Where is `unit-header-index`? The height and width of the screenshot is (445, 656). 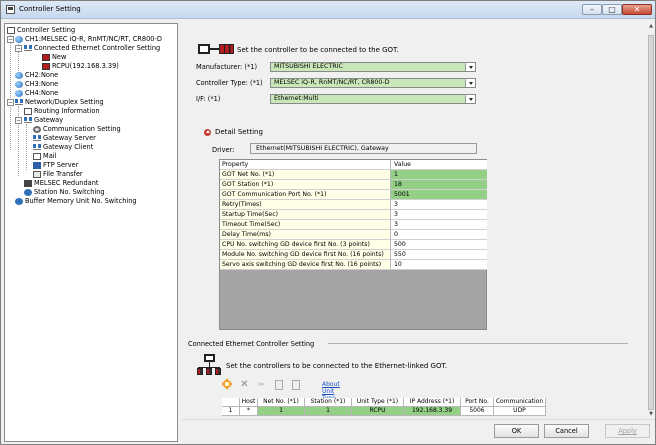 unit-header-index is located at coordinates (231, 402).